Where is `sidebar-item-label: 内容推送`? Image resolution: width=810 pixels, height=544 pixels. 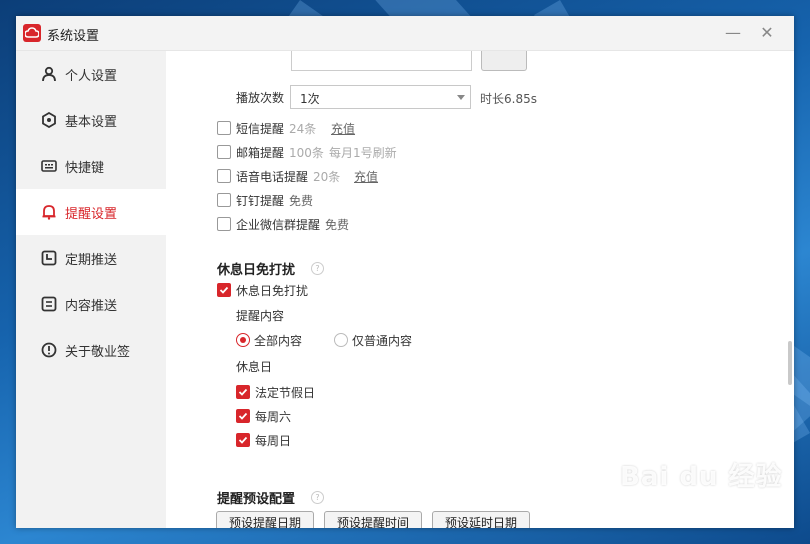 sidebar-item-label: 内容推送 is located at coordinates (91, 306).